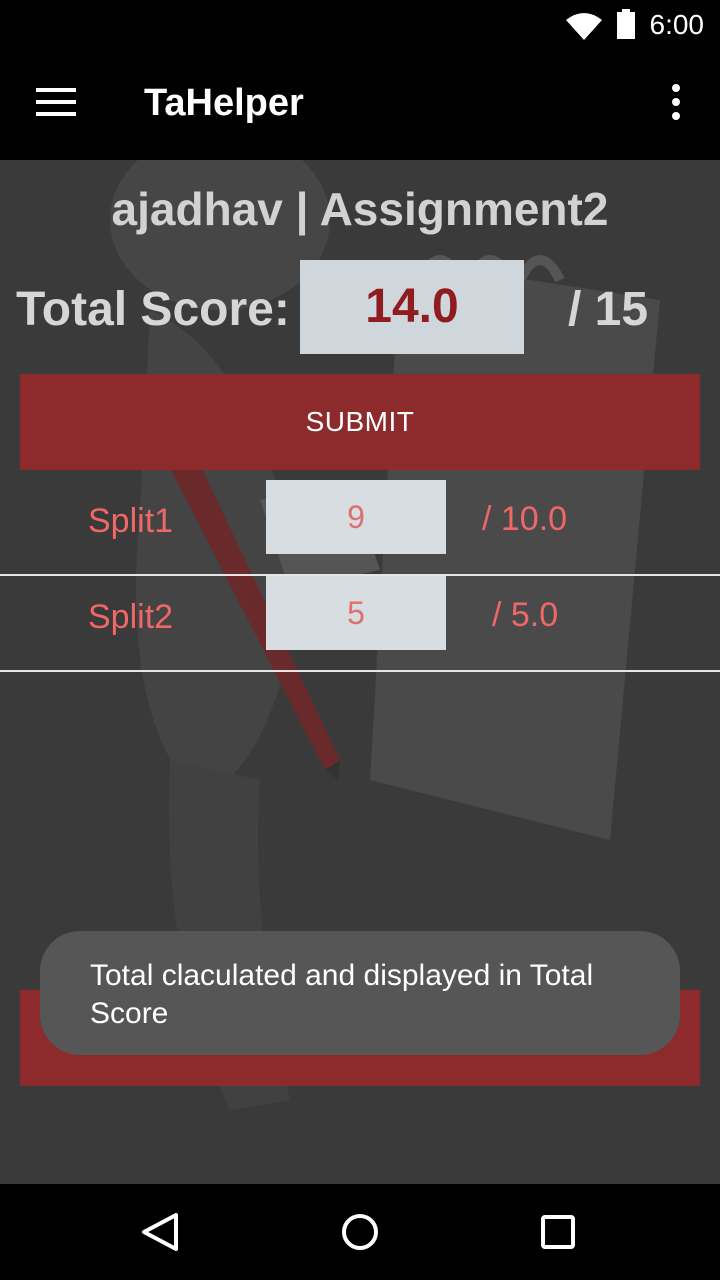  Describe the element at coordinates (224, 103) in the screenshot. I see `app-title: TaHelper` at that location.